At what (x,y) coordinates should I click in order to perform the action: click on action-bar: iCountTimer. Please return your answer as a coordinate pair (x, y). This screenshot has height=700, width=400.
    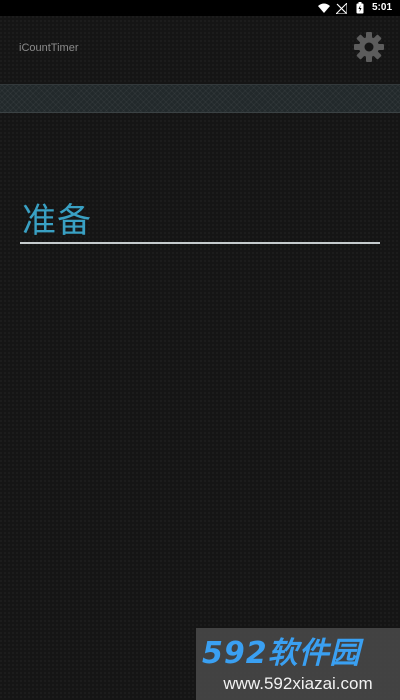
    Looking at the image, I should click on (200, 49).